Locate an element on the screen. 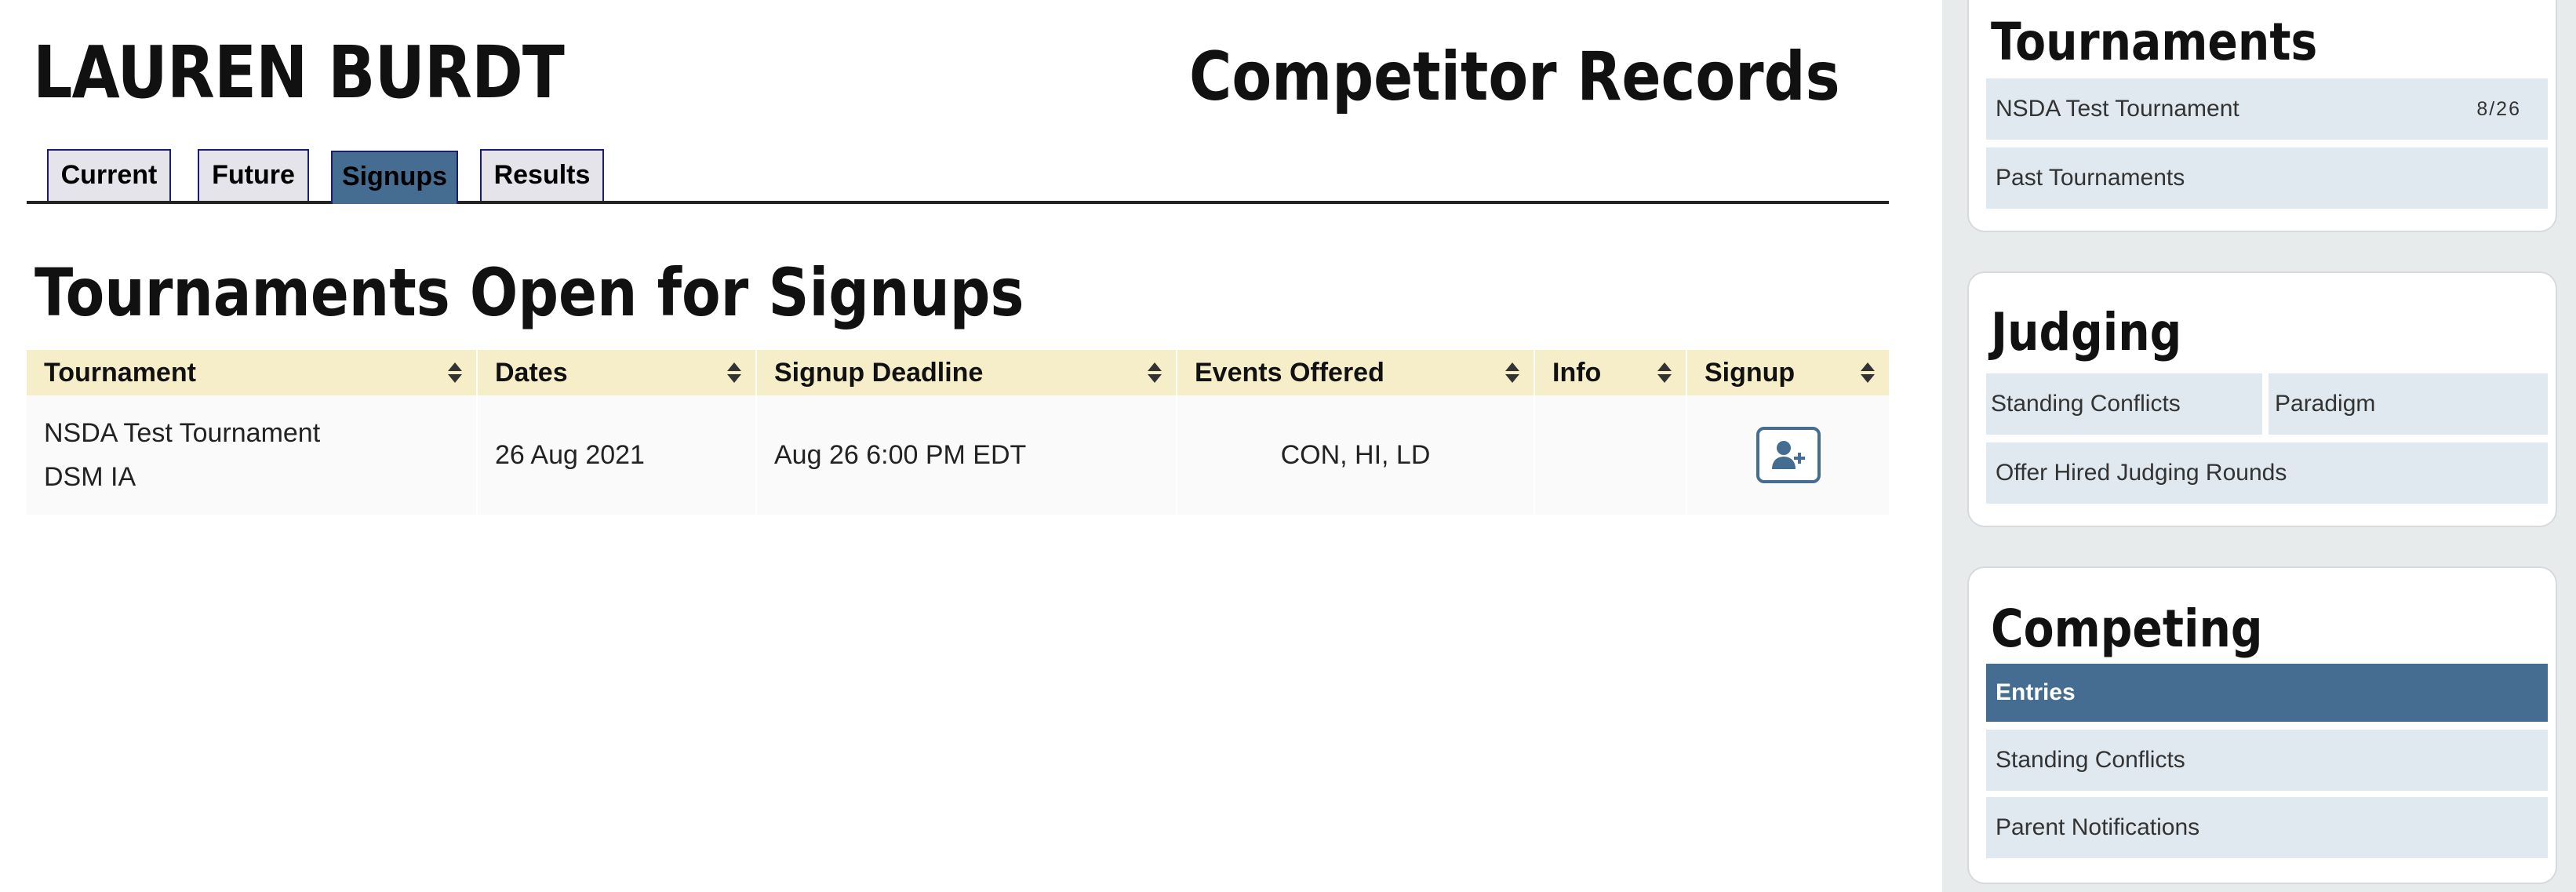  judging-card-title: Judging is located at coordinates (2086, 332).